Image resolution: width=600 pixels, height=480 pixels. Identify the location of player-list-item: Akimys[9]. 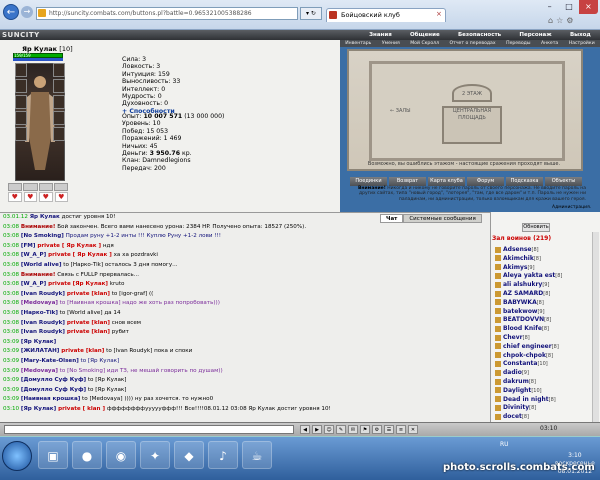
(515, 267).